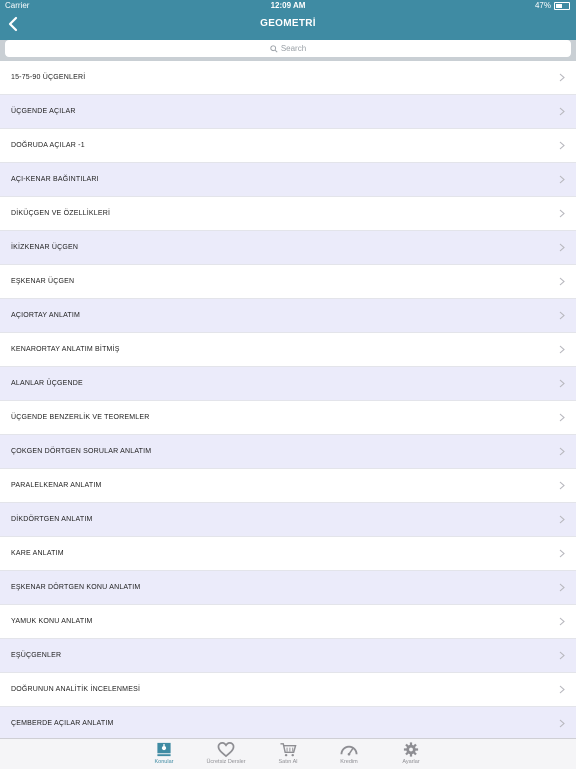 This screenshot has width=576, height=769. Describe the element at coordinates (37, 553) in the screenshot. I see `topic-label: KARE ANLATIM` at that location.